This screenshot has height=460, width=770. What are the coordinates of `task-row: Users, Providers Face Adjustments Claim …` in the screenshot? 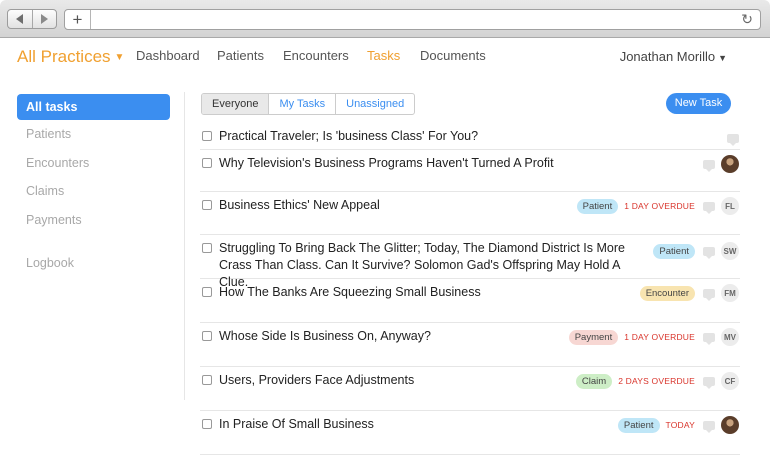 It's located at (470, 389).